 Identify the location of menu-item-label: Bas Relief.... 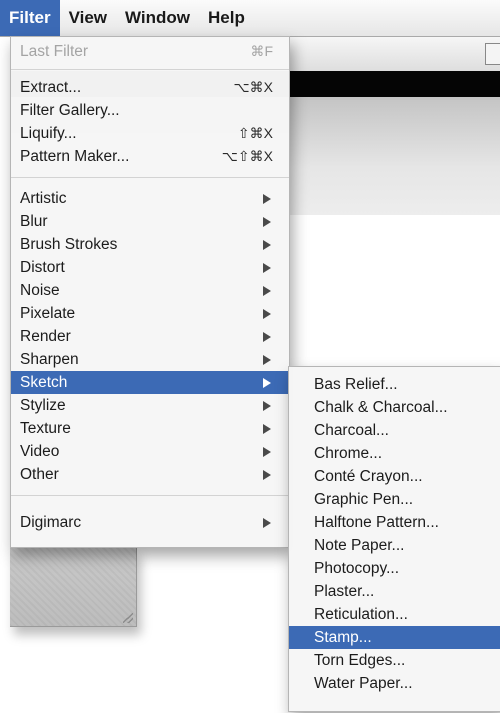
(356, 384).